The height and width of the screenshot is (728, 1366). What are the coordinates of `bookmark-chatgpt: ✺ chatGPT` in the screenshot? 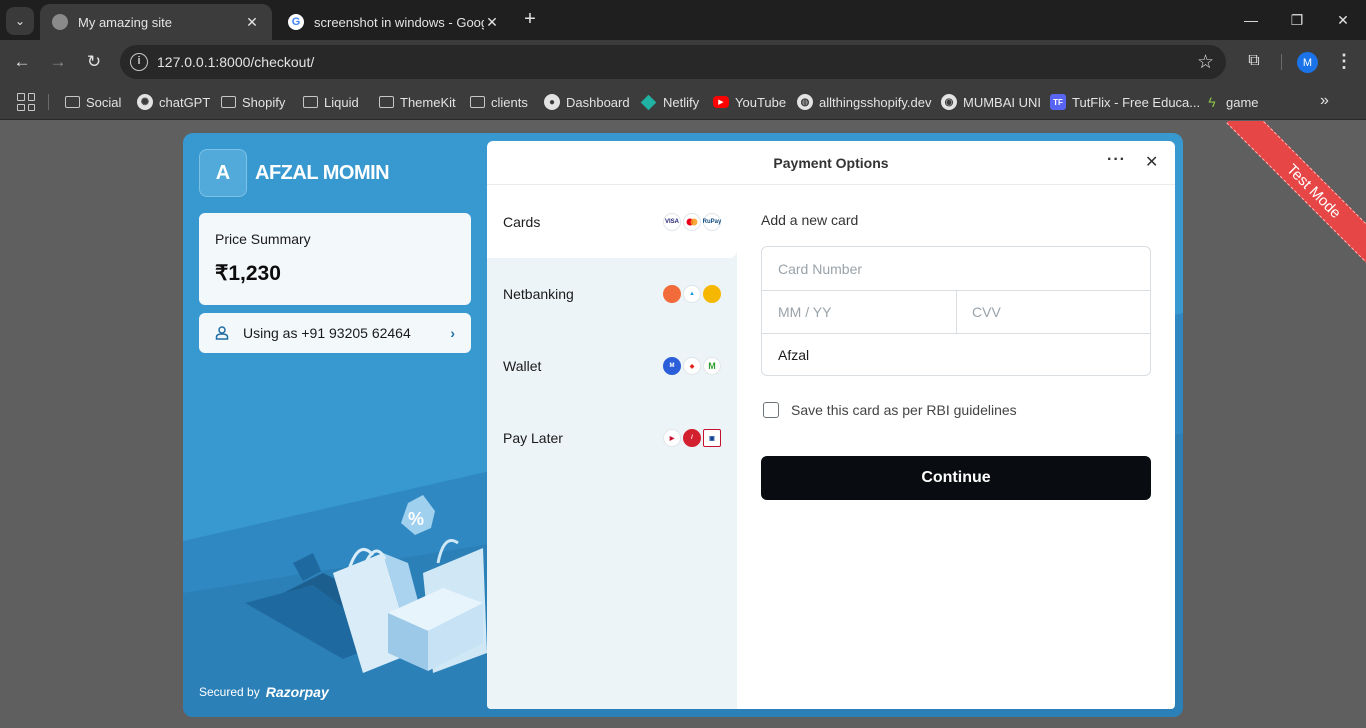 It's located at (173, 102).